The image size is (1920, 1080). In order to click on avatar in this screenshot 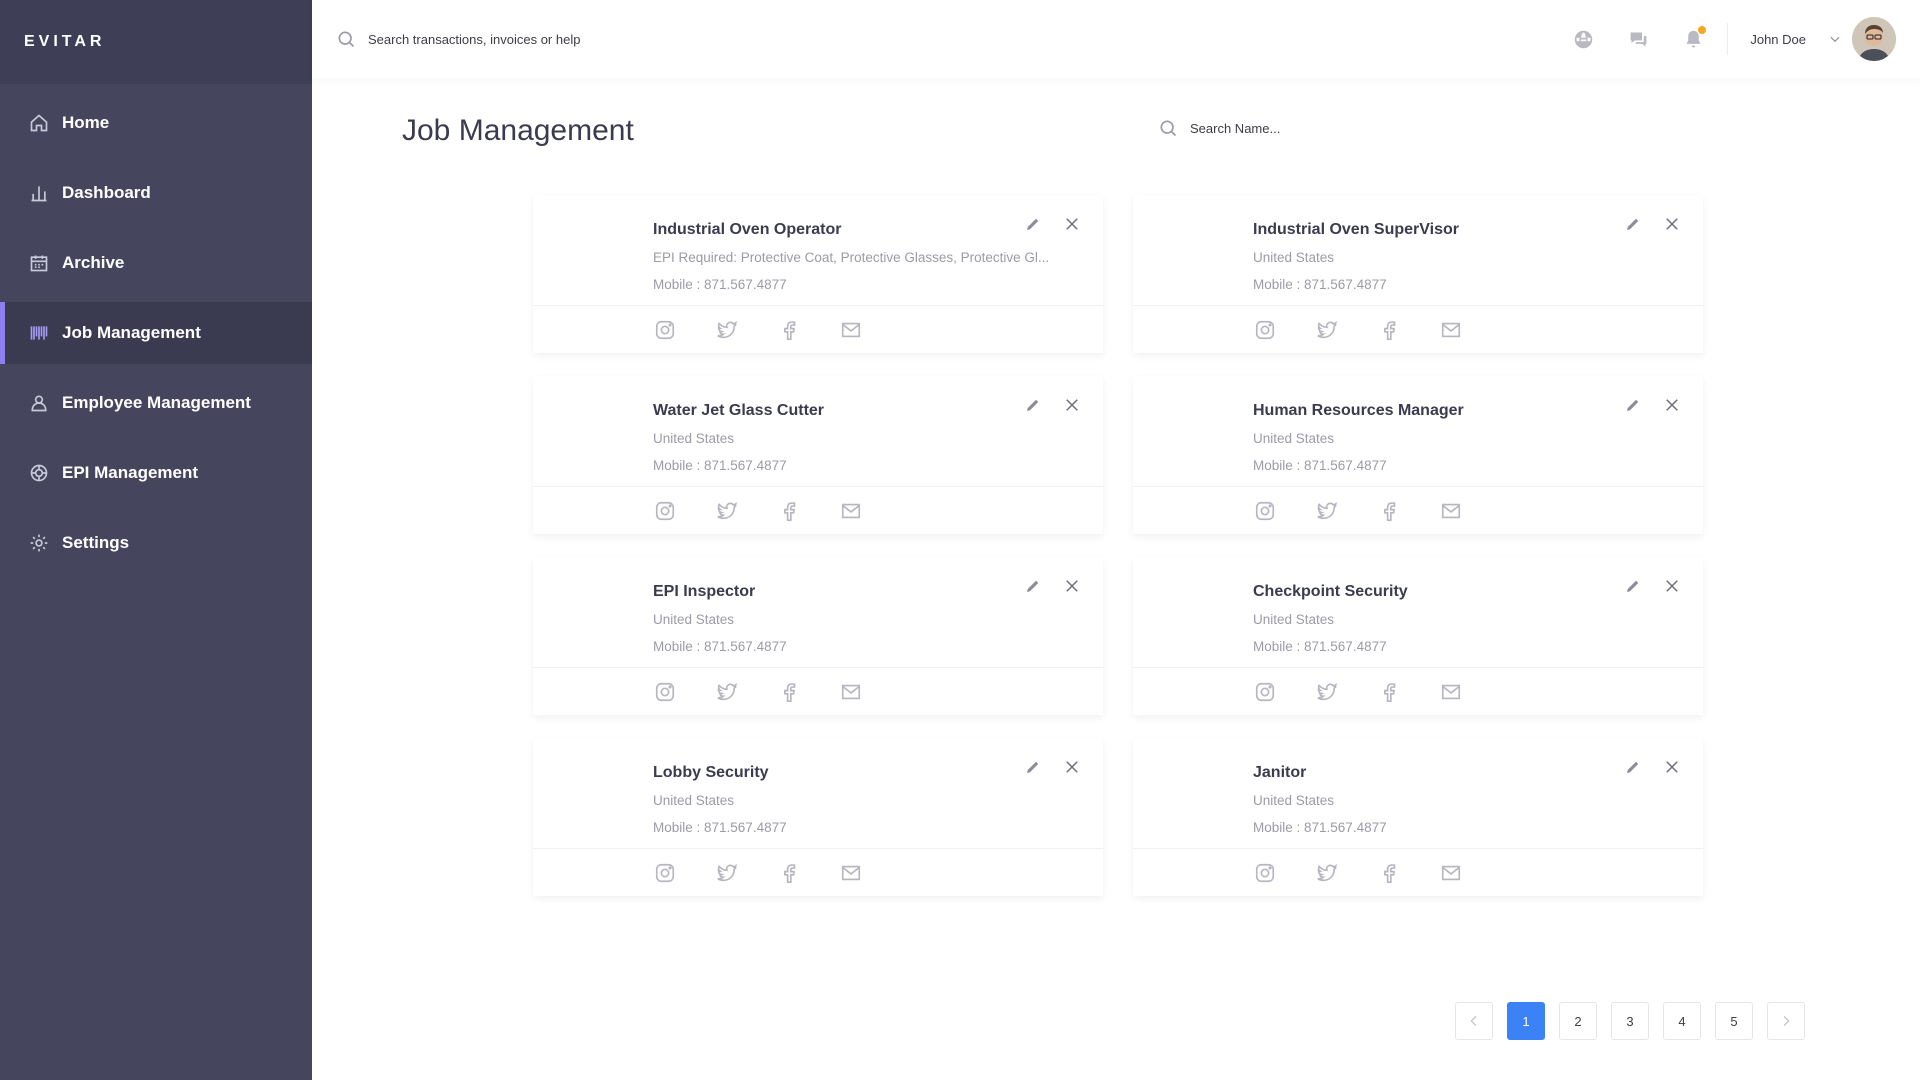, I will do `click(1874, 39)`.